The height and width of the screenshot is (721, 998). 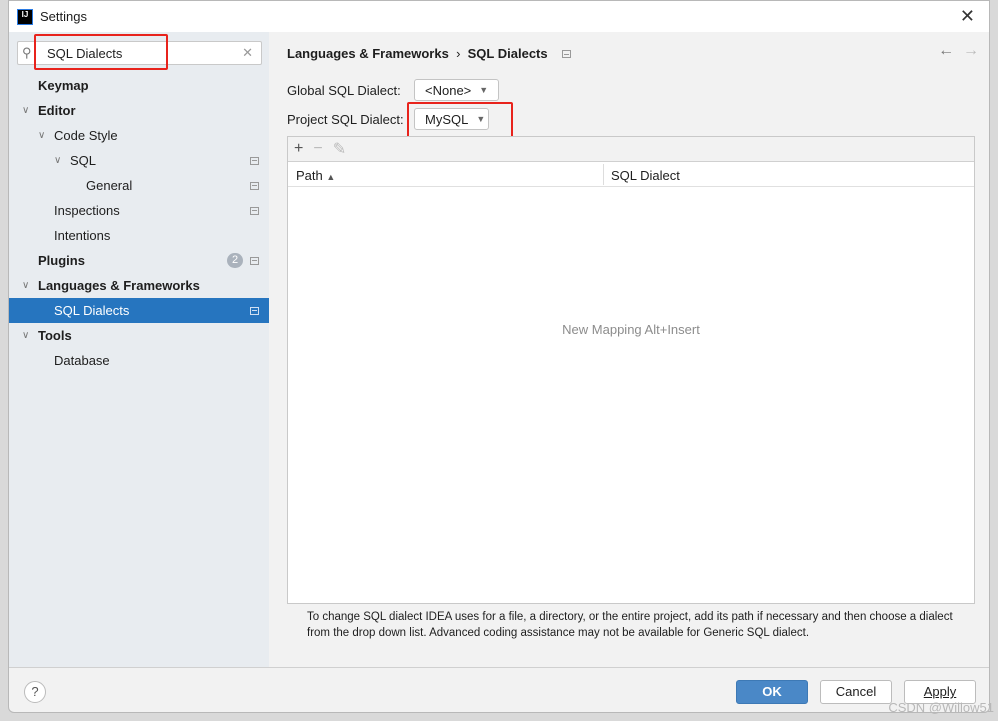 What do you see at coordinates (139, 185) in the screenshot?
I see `tree-item: General` at bounding box center [139, 185].